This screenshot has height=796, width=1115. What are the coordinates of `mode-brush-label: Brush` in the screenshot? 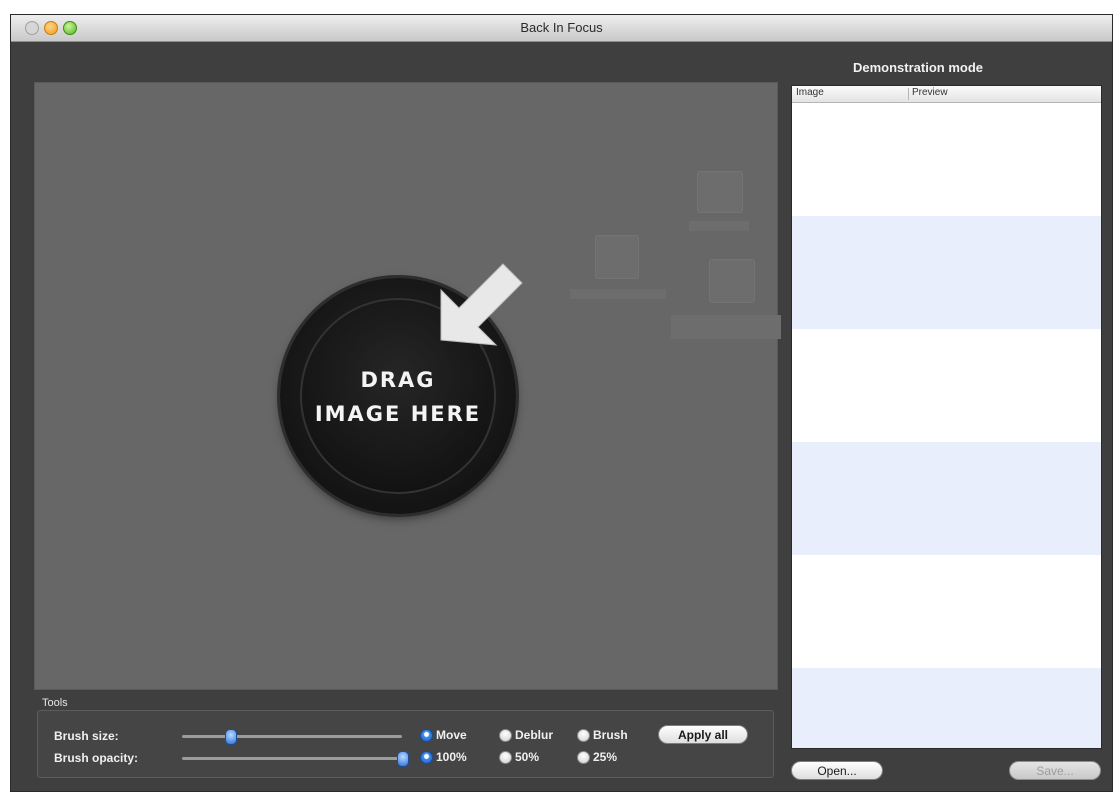 It's located at (610, 735).